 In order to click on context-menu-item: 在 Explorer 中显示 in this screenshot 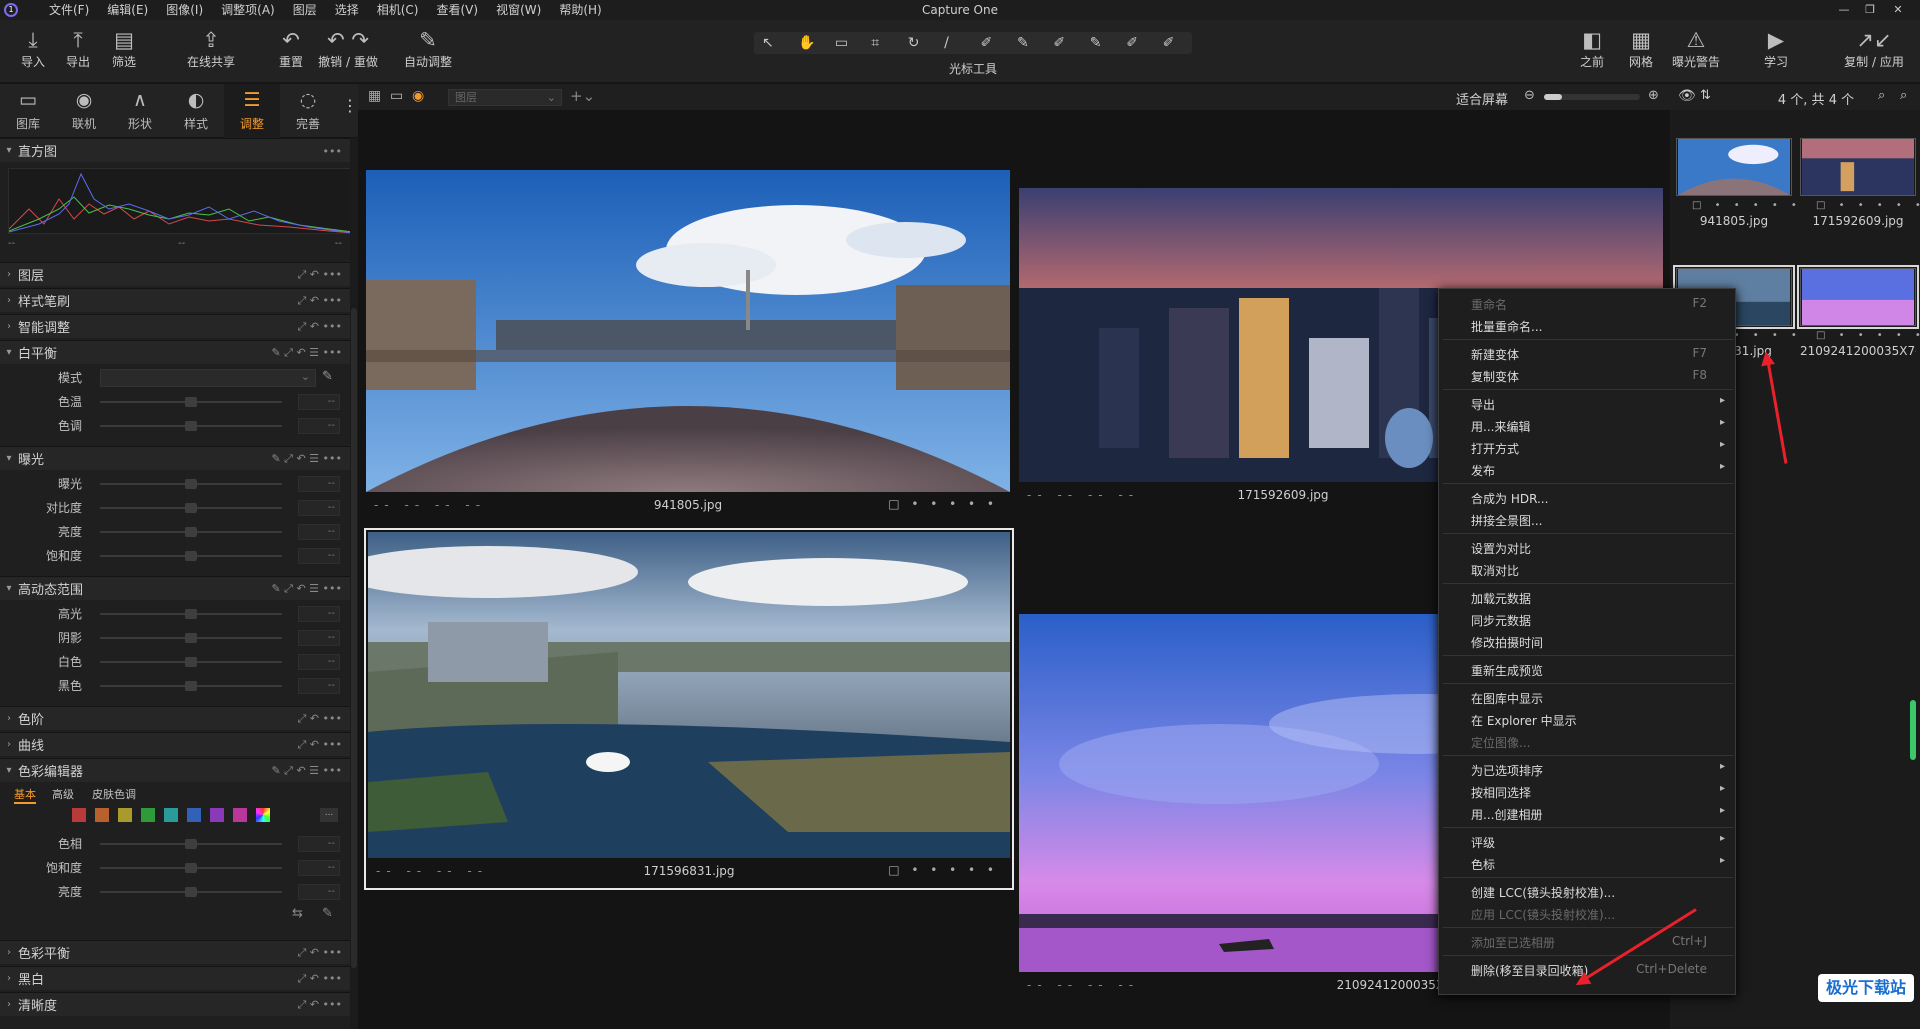, I will do `click(1588, 720)`.